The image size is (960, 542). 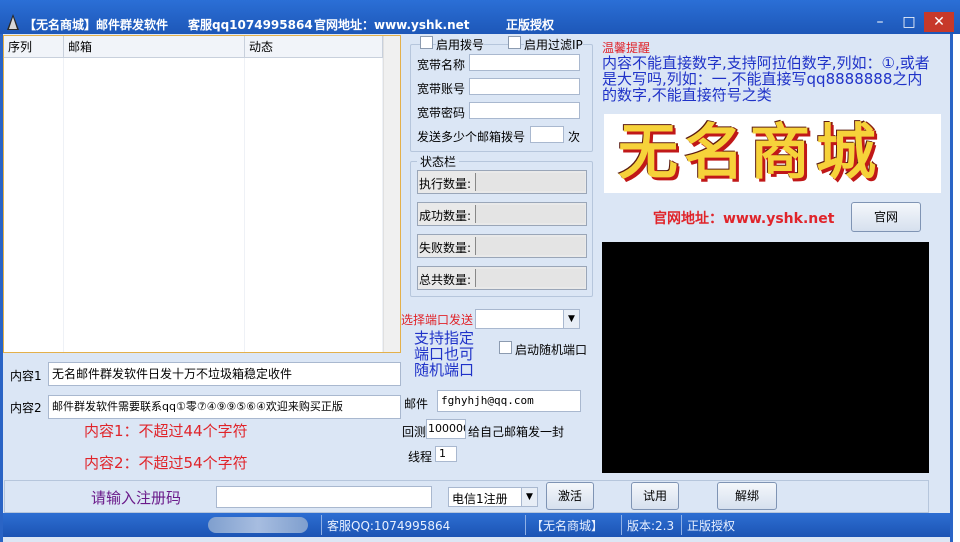 What do you see at coordinates (909, 22) in the screenshot?
I see `maximize-button: □` at bounding box center [909, 22].